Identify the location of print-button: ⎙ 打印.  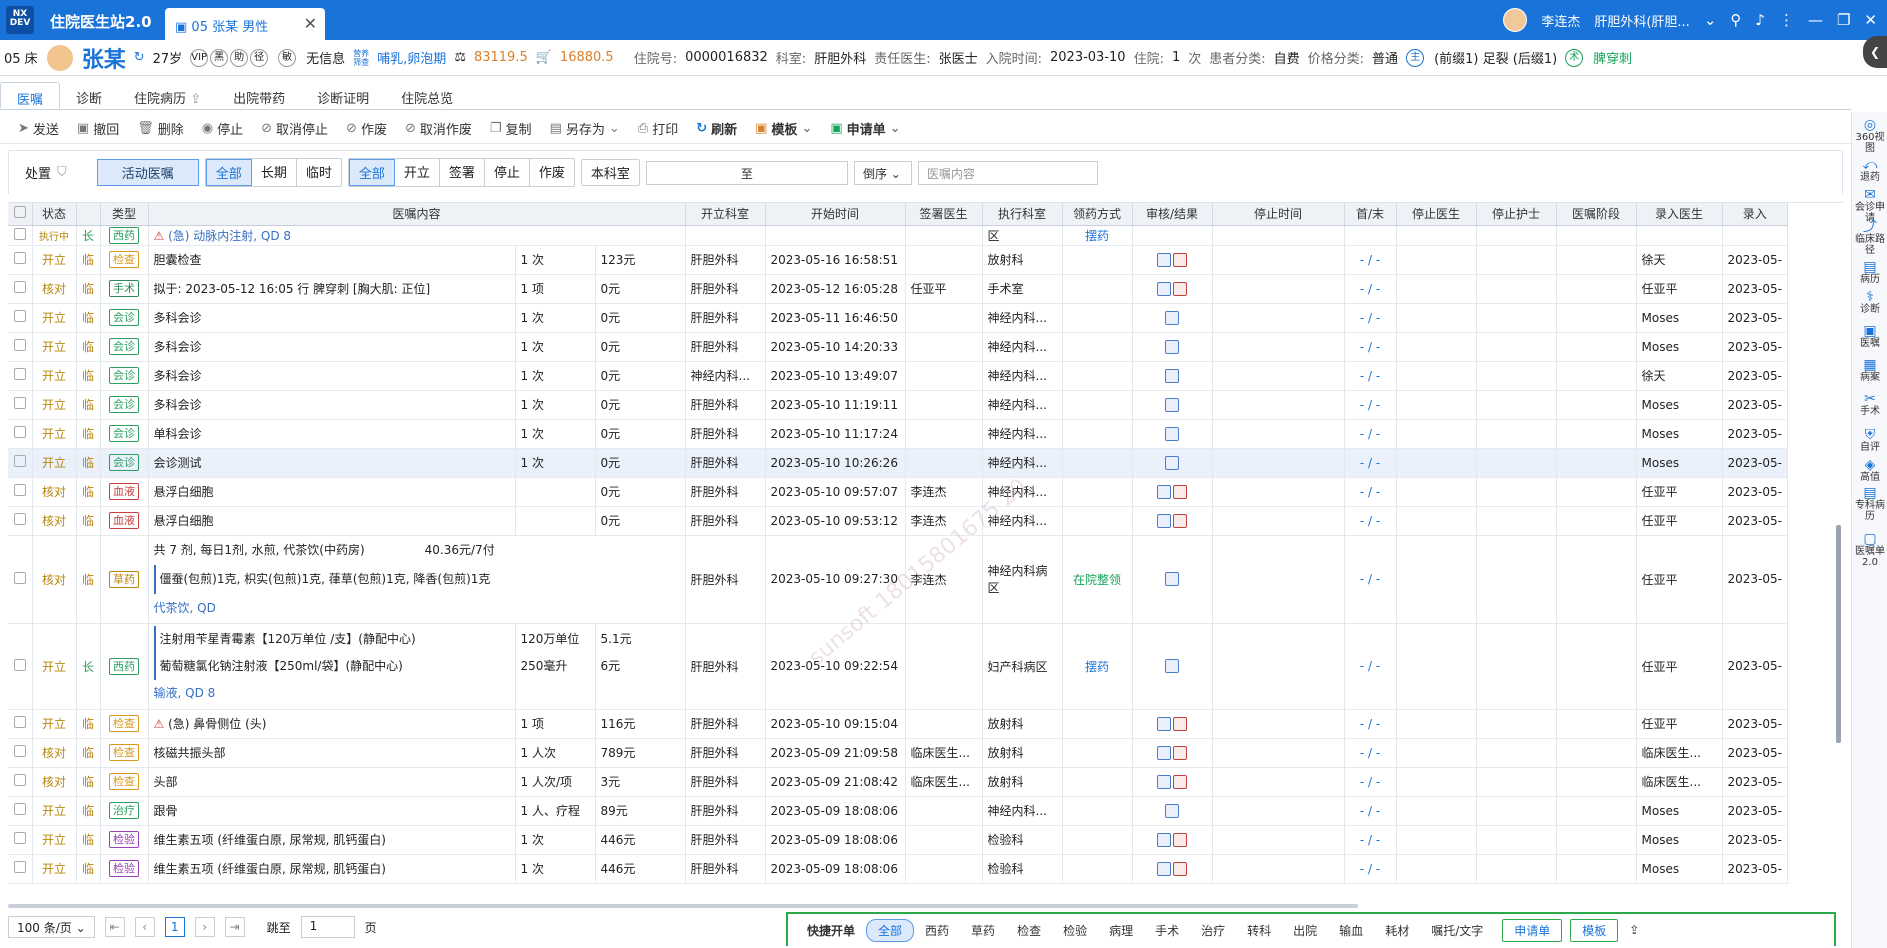
(658, 128).